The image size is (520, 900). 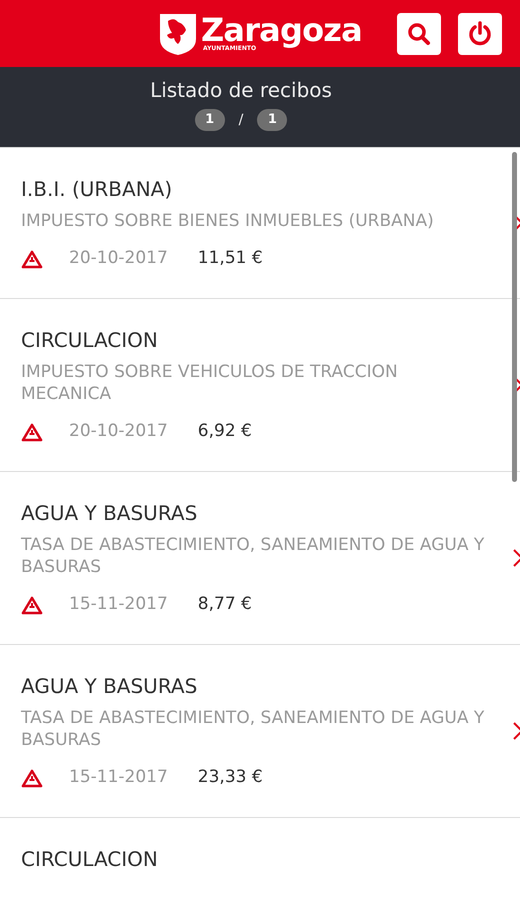 What do you see at coordinates (230, 258) in the screenshot?
I see `receipt-amount: 11,51 €` at bounding box center [230, 258].